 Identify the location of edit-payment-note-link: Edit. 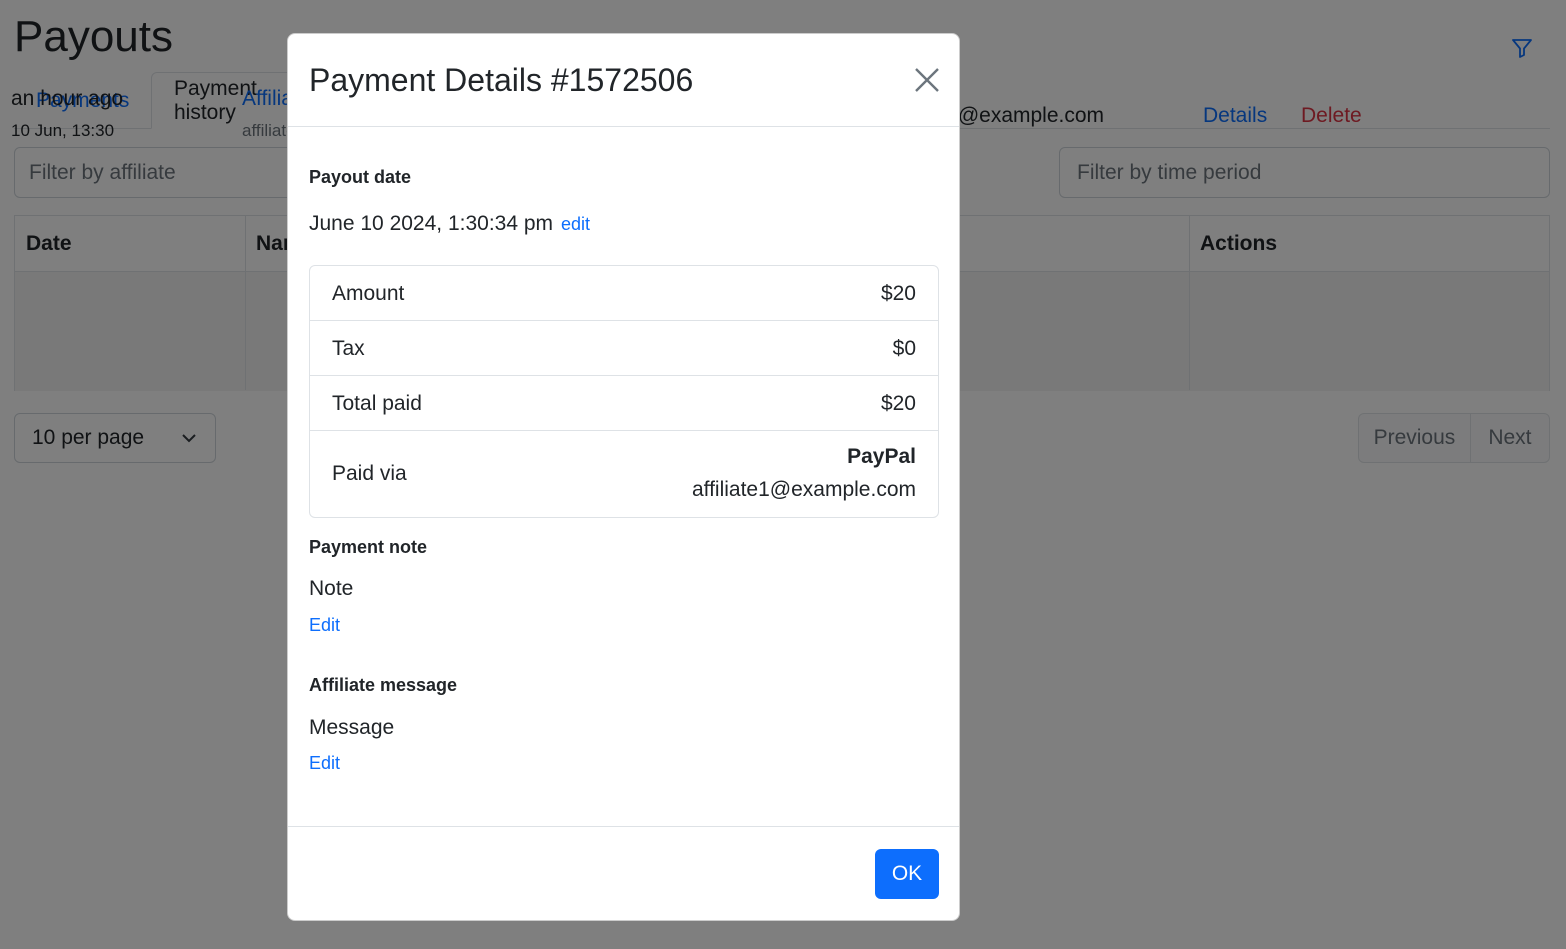
(324, 625).